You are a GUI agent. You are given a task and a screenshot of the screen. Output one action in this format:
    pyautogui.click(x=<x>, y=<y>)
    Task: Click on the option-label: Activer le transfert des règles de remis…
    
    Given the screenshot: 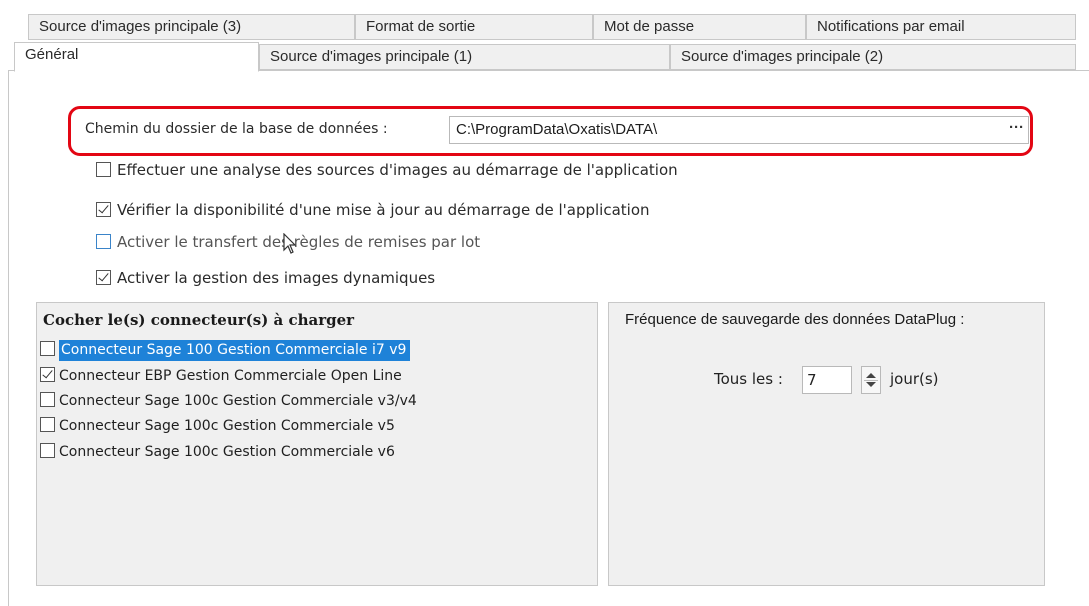 What is the action you would take?
    pyautogui.click(x=299, y=242)
    